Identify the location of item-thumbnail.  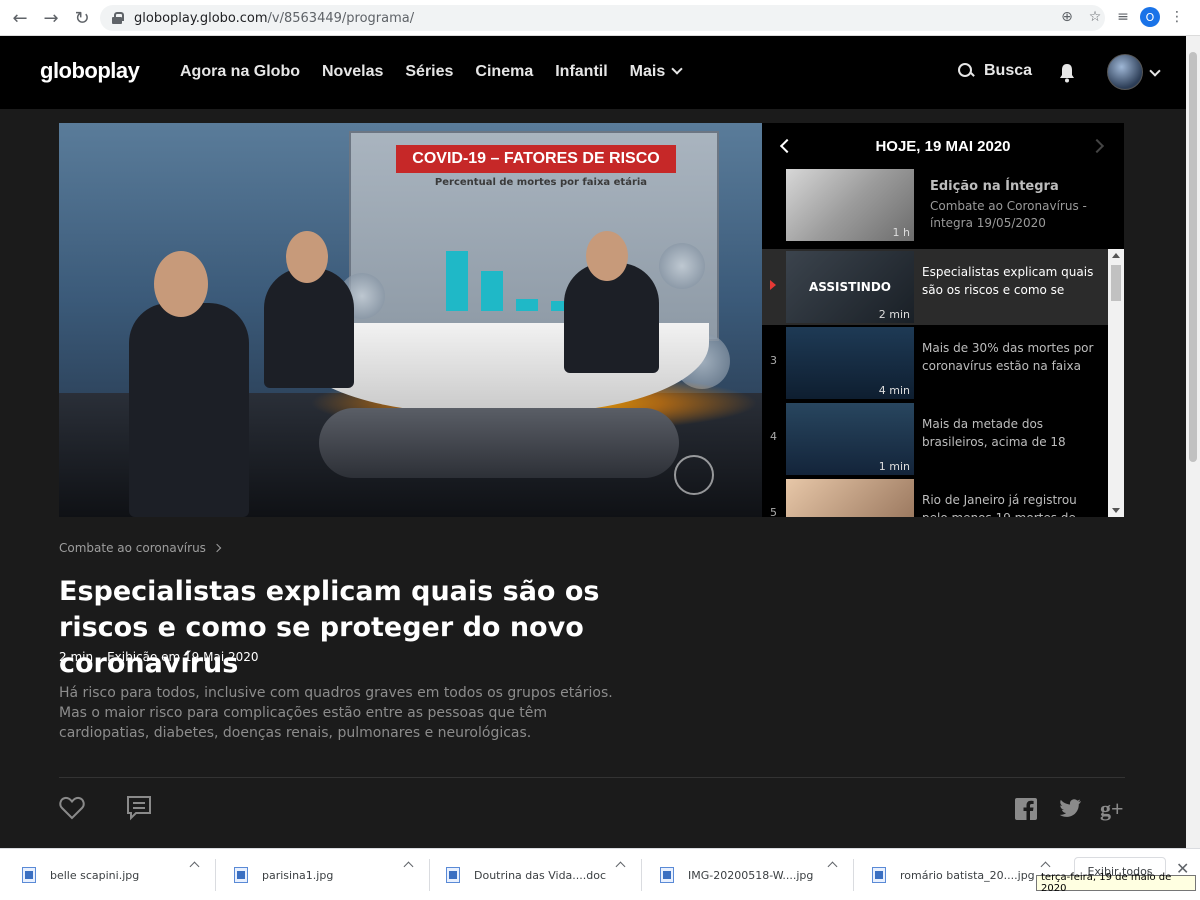
(850, 498).